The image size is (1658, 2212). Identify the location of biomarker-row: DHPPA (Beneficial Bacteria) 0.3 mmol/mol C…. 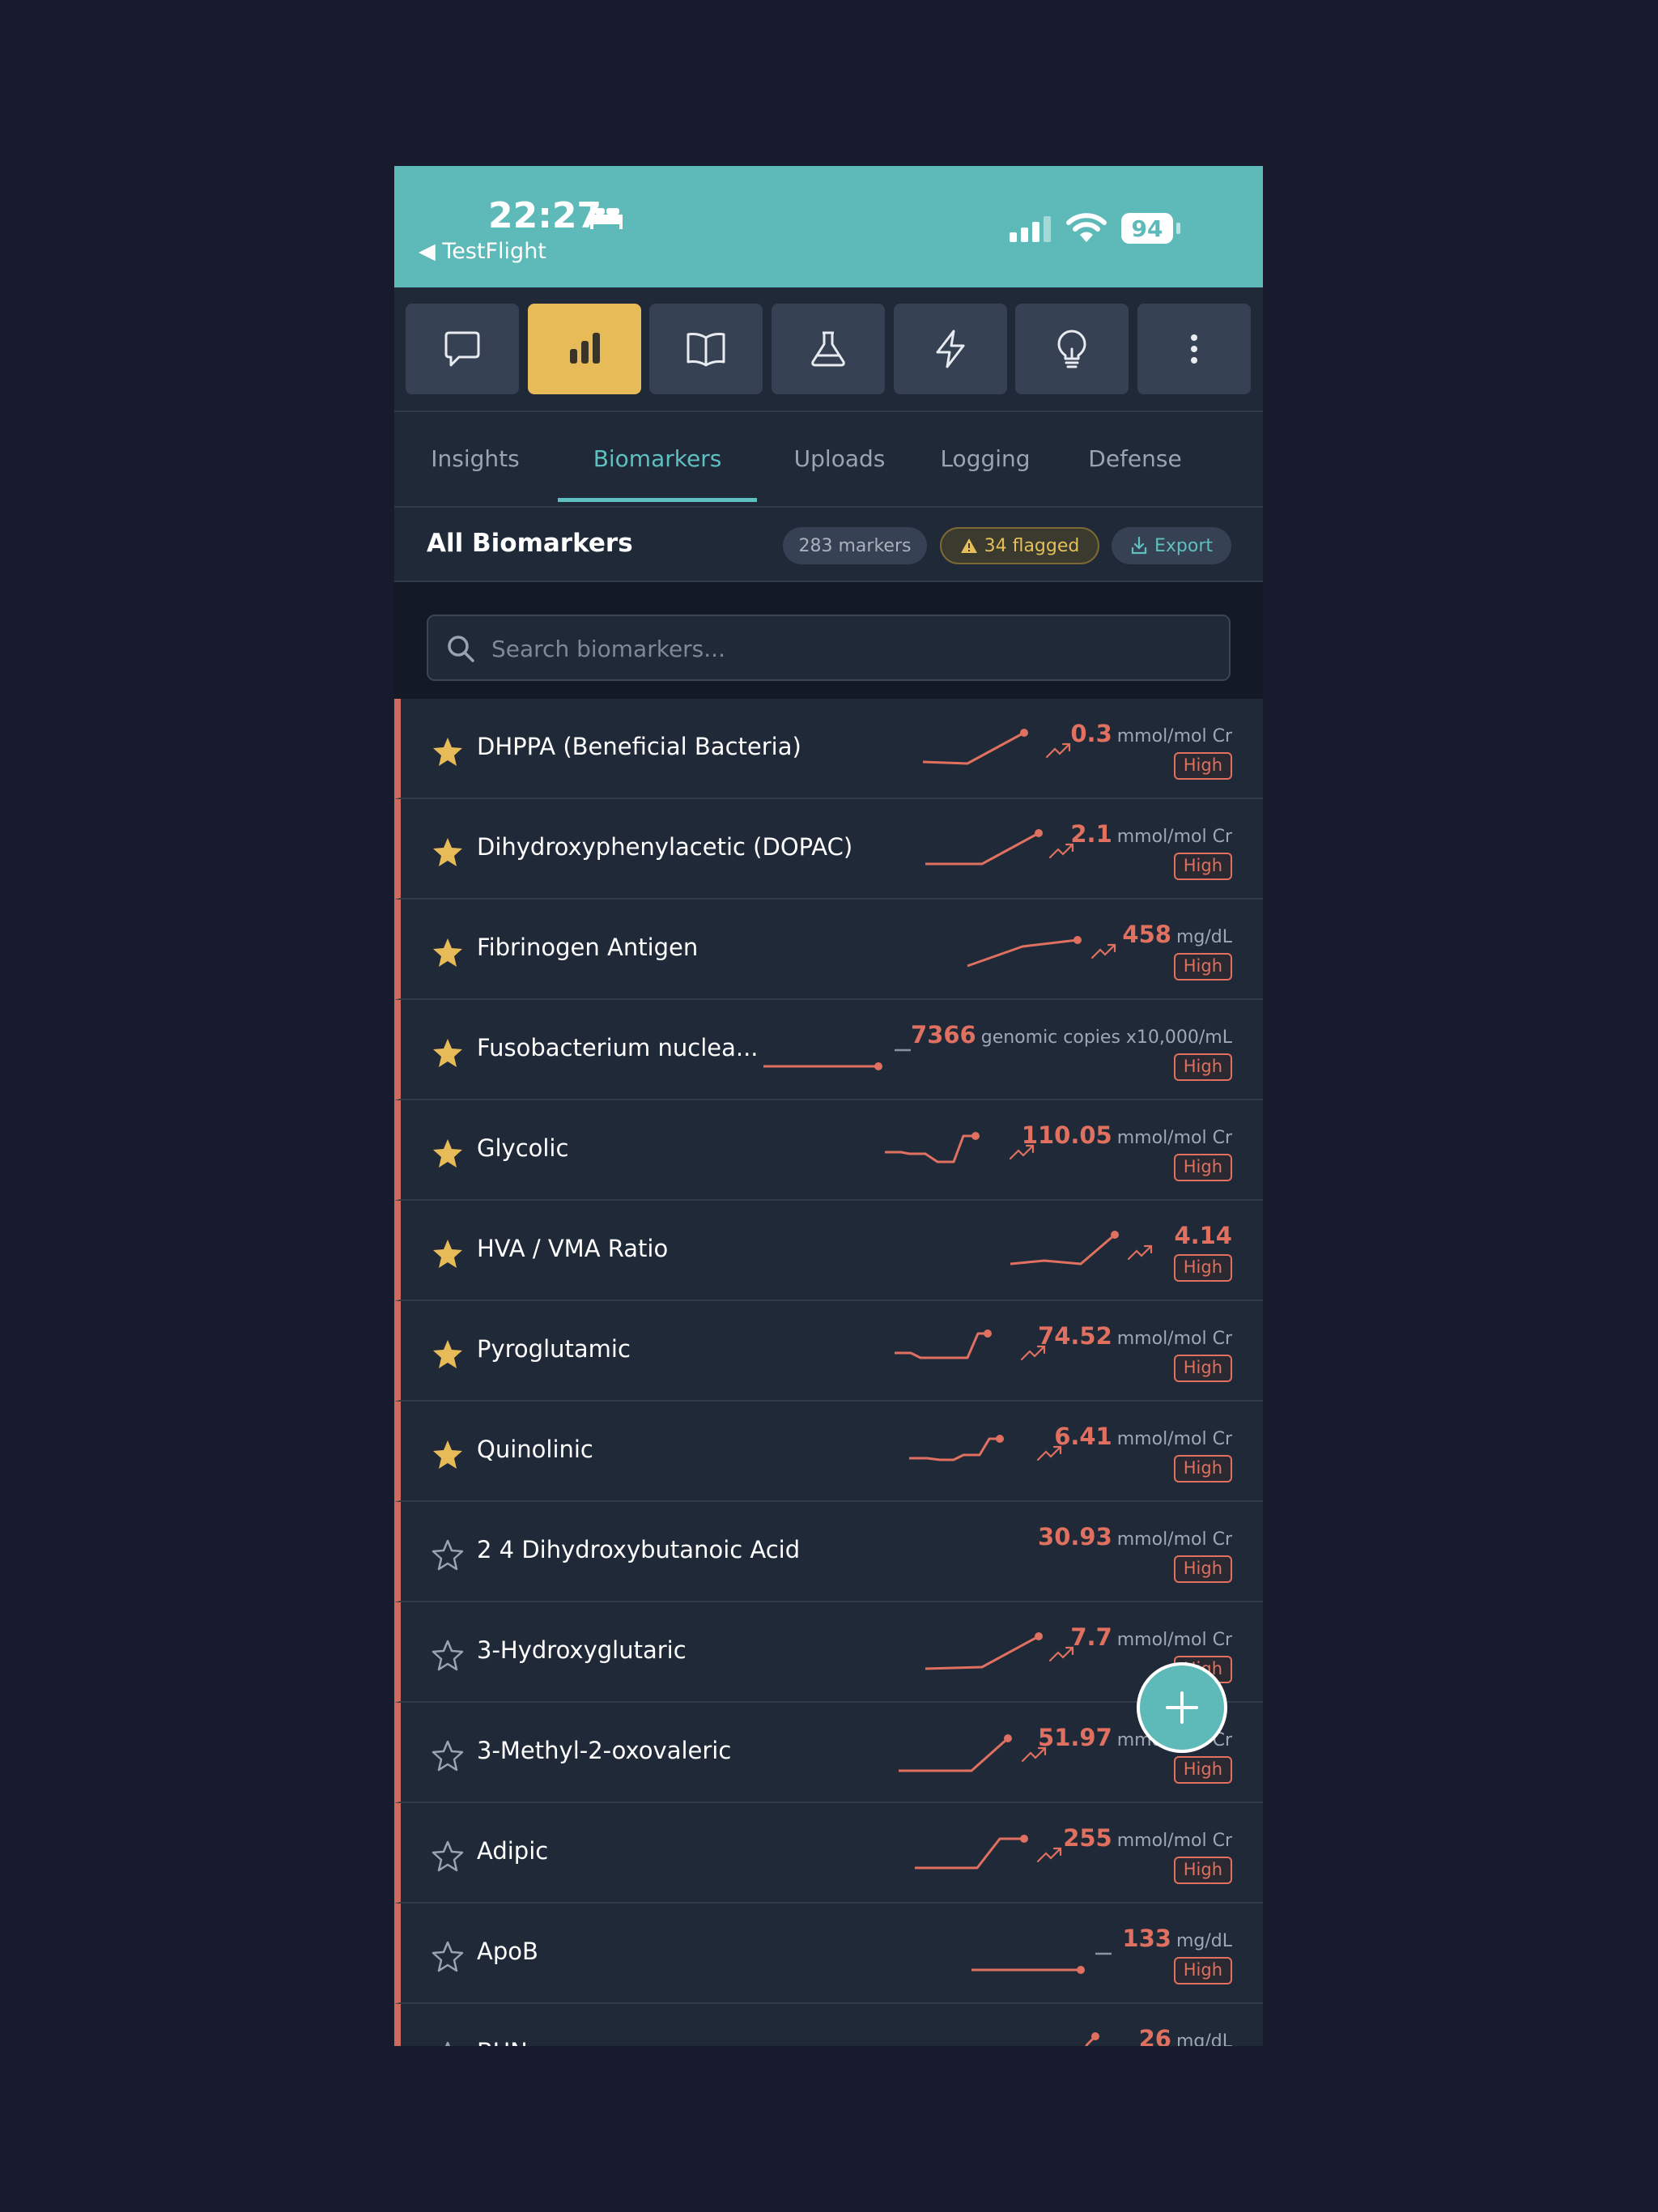
(828, 749).